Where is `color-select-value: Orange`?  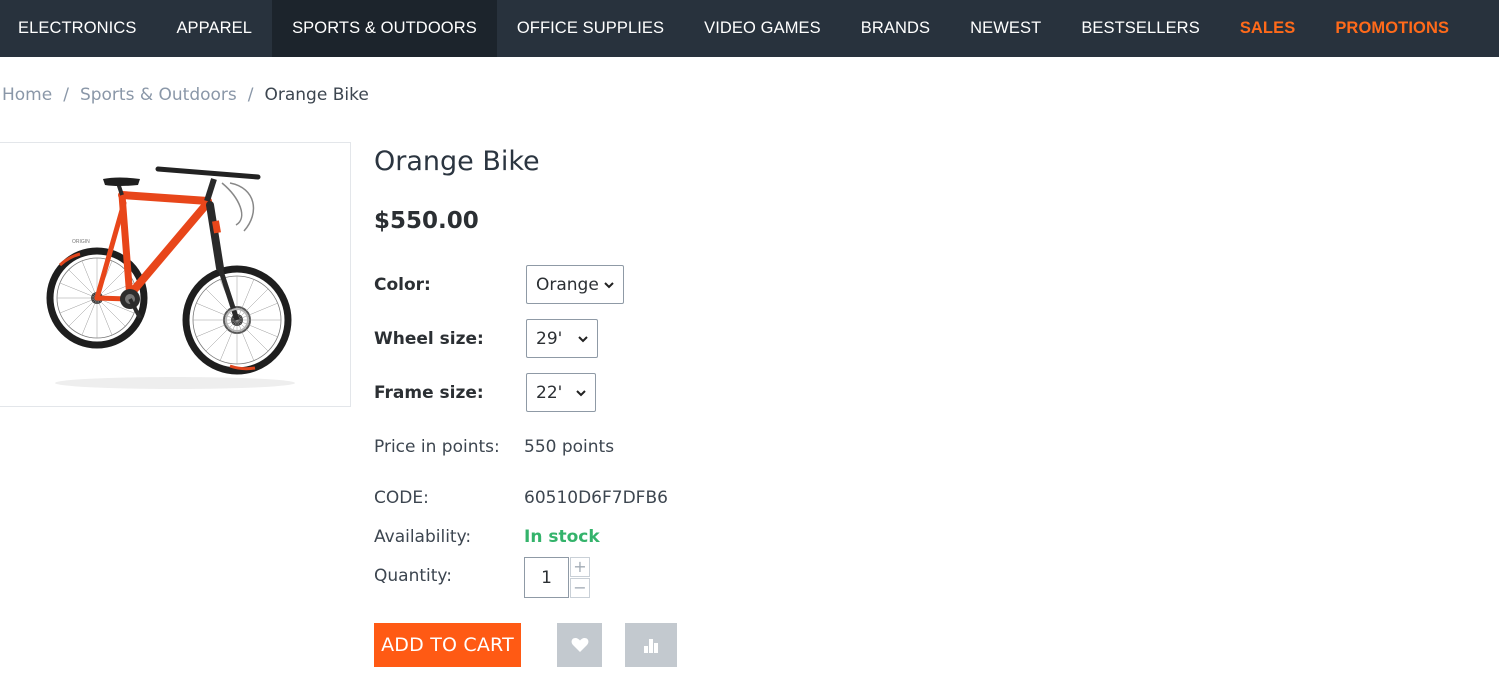
color-select-value: Orange is located at coordinates (567, 284).